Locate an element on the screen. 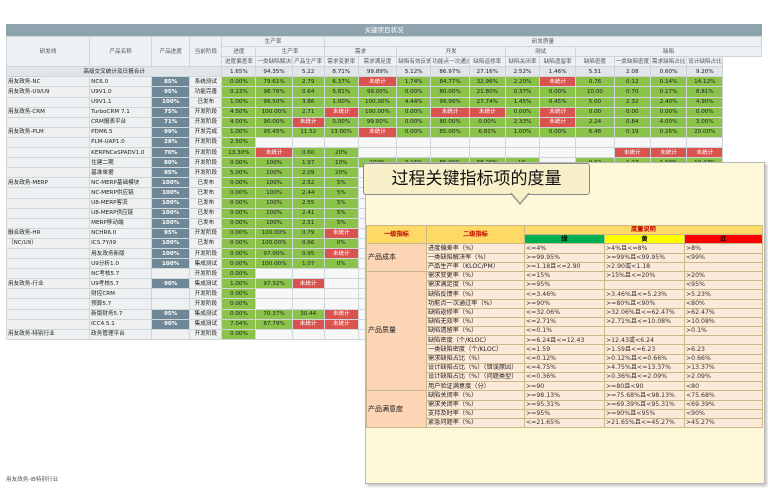  product-name: 基准单据 is located at coordinates (120, 173).